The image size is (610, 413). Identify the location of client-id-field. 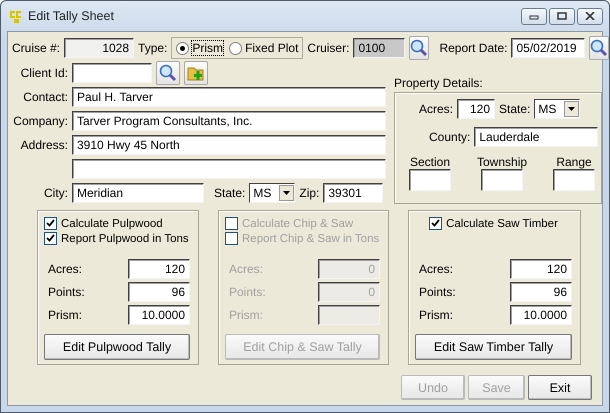
(112, 73).